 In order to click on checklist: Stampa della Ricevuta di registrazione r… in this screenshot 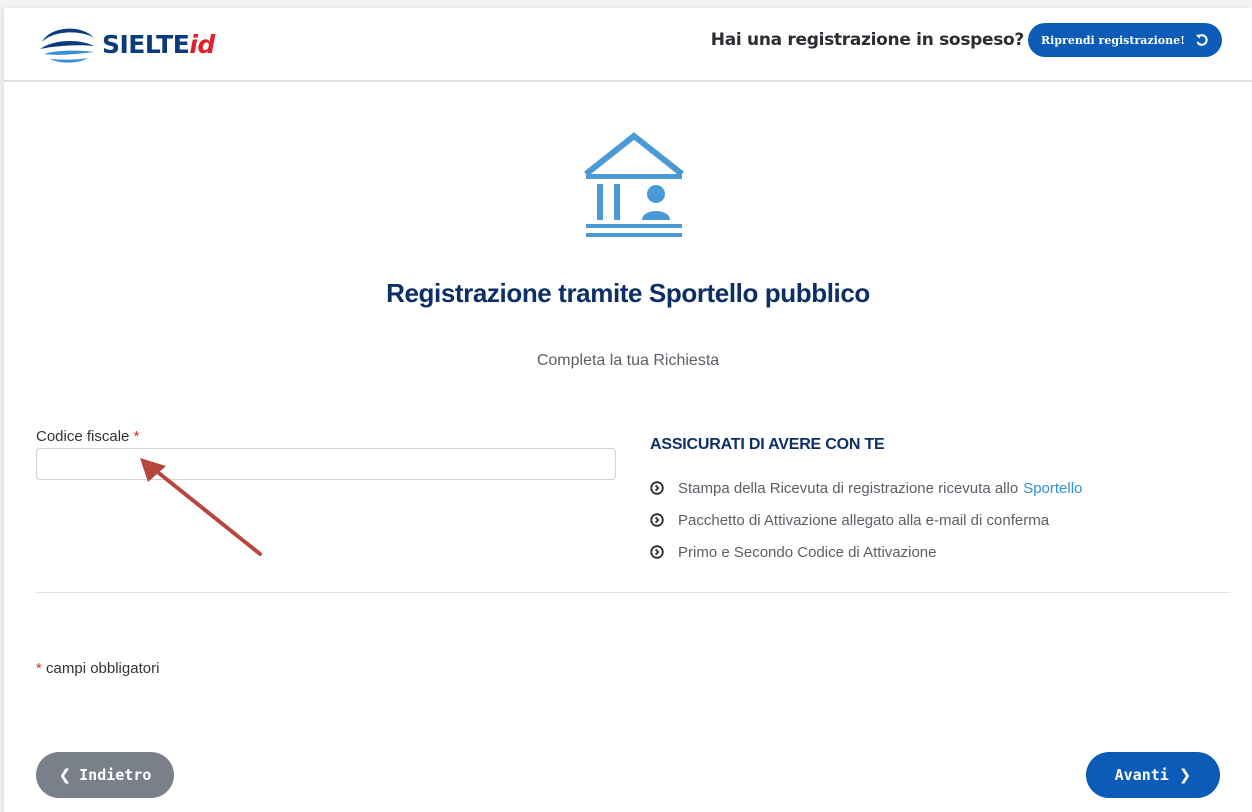, I will do `click(866, 520)`.